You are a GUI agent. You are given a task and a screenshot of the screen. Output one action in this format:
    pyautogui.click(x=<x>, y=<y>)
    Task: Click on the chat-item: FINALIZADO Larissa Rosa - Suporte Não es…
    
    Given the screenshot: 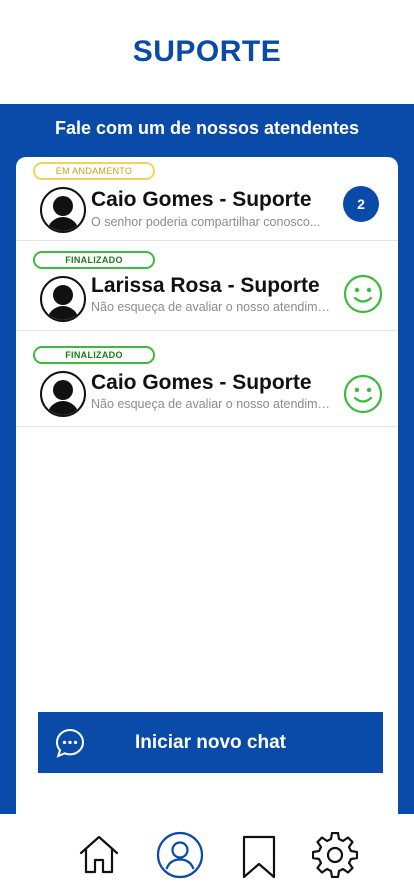 What is the action you would take?
    pyautogui.click(x=207, y=286)
    